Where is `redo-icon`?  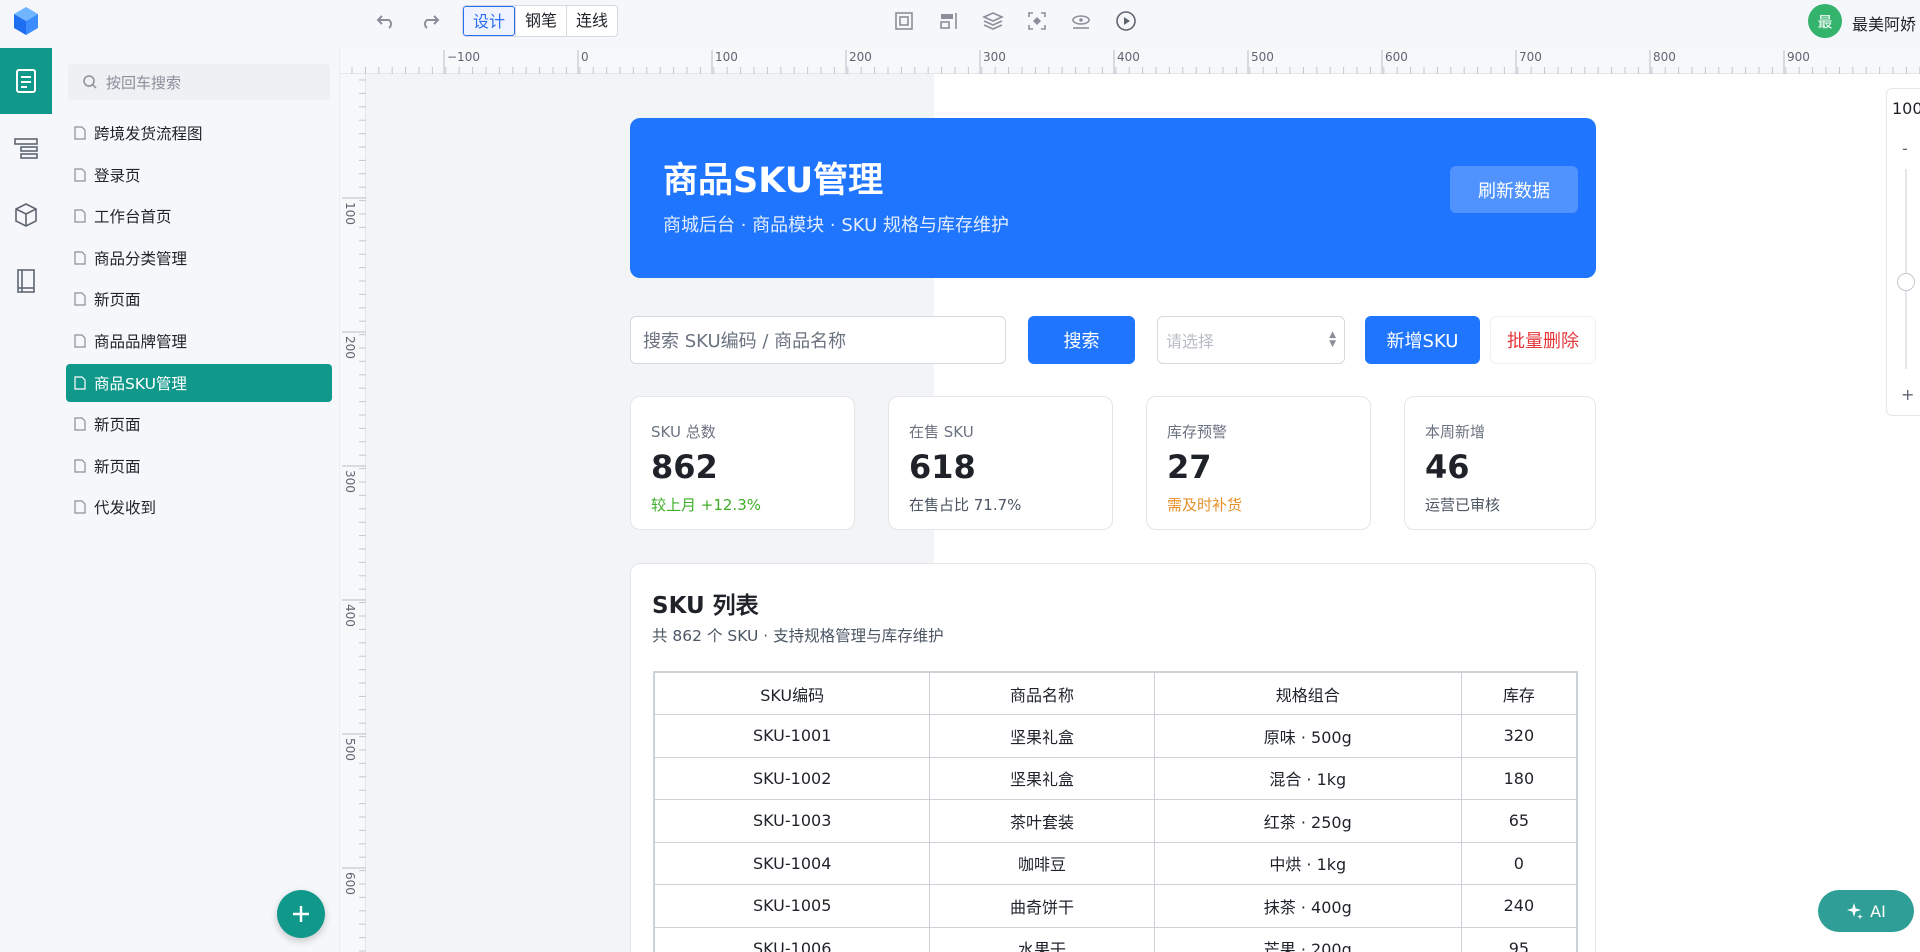 redo-icon is located at coordinates (430, 21).